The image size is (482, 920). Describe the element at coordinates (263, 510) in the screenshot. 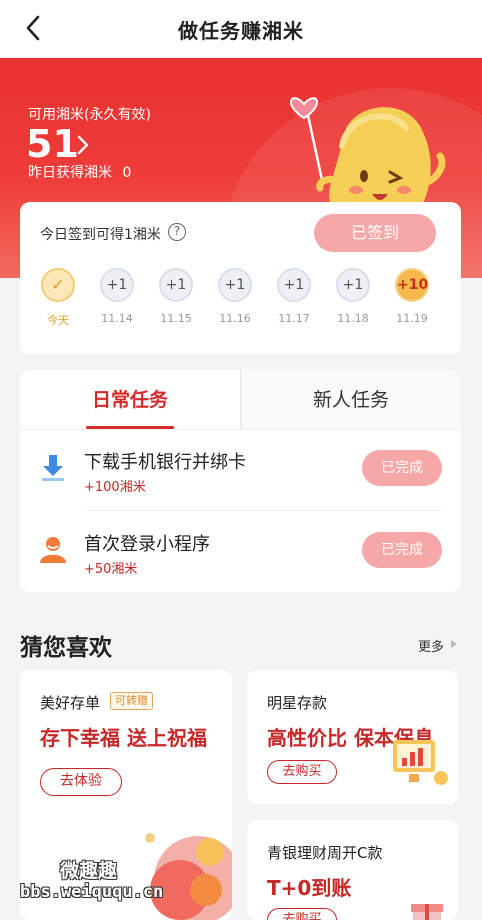

I see `task-divider` at that location.